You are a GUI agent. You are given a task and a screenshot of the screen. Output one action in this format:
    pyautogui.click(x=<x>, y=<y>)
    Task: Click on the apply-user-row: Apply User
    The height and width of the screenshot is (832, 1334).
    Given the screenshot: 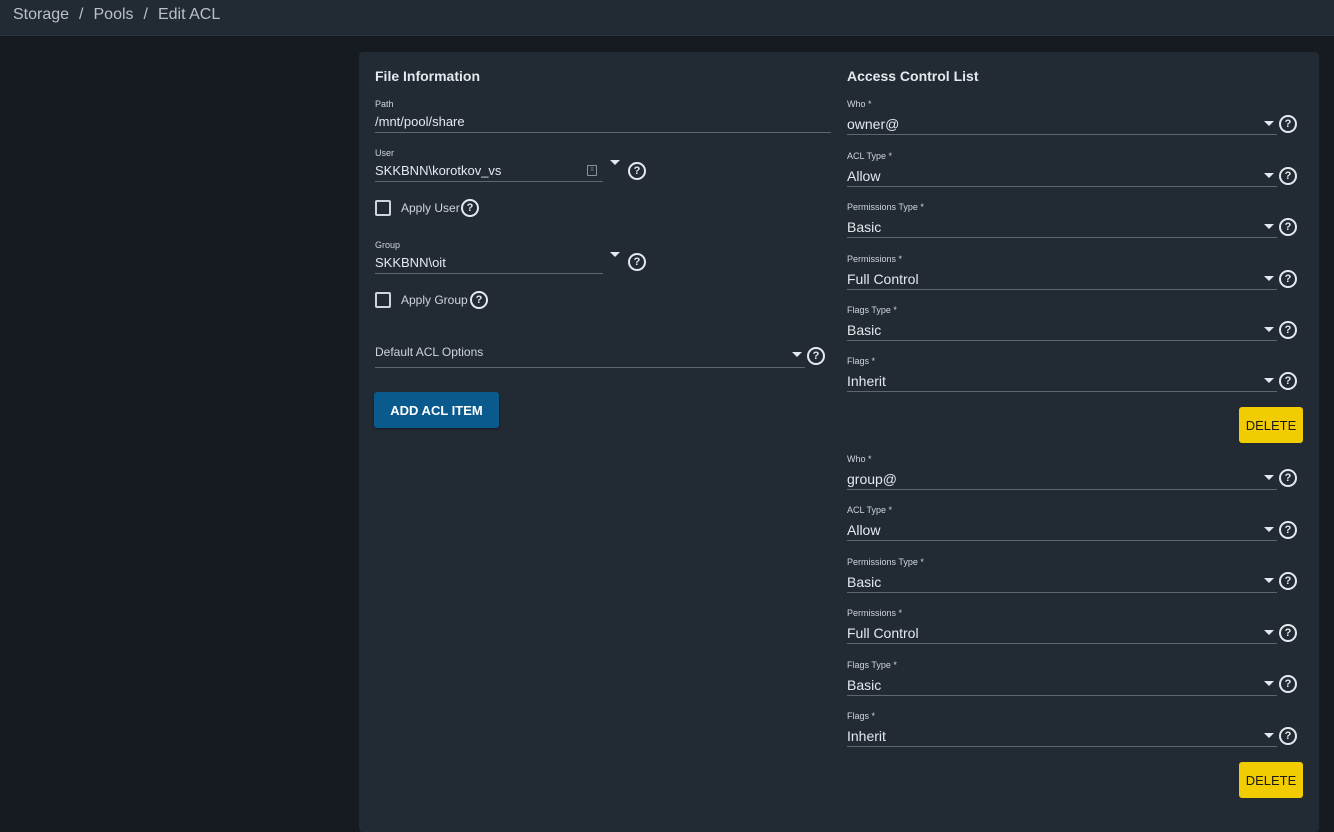 What is the action you would take?
    pyautogui.click(x=417, y=208)
    